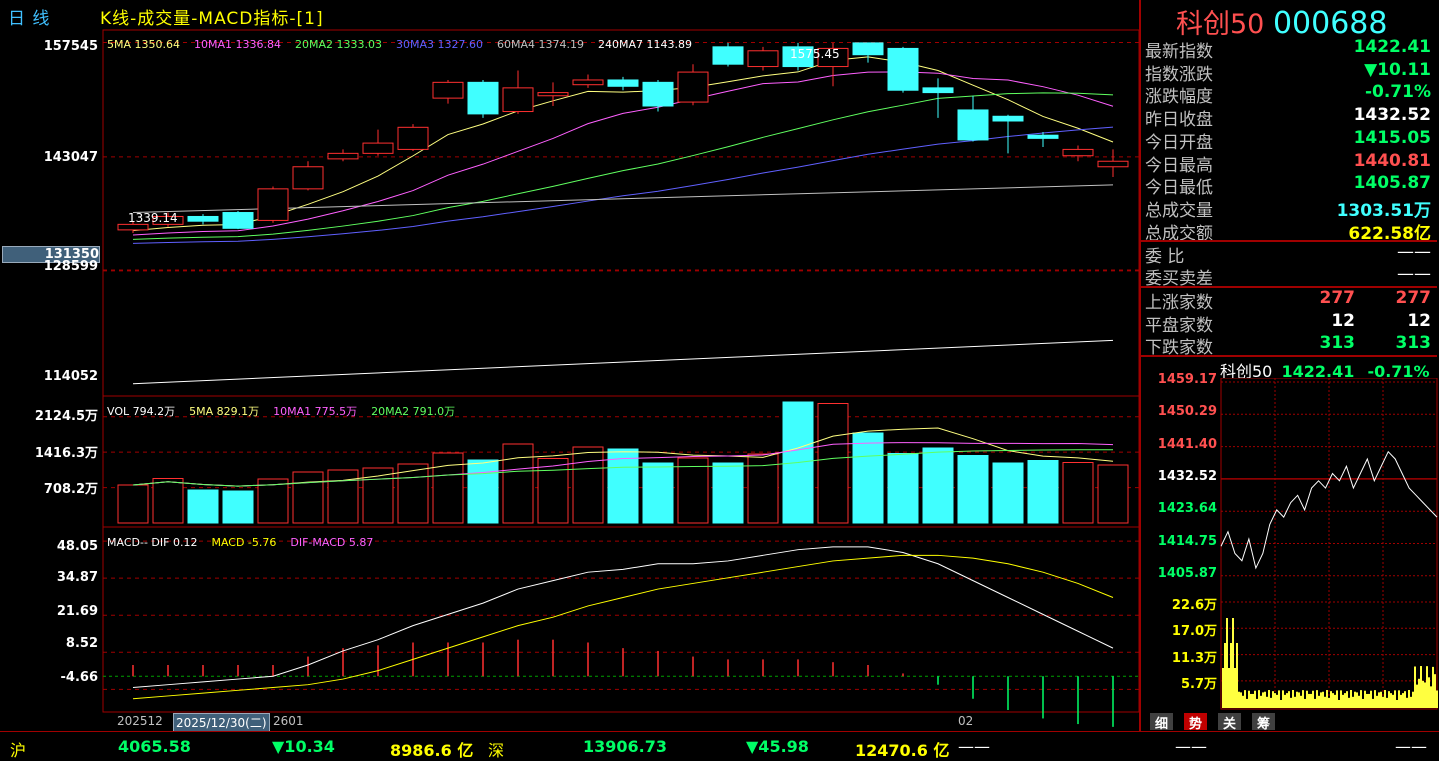  Describe the element at coordinates (413, 411) in the screenshot. I see `legend-item: 20MA2 791.0万` at that location.